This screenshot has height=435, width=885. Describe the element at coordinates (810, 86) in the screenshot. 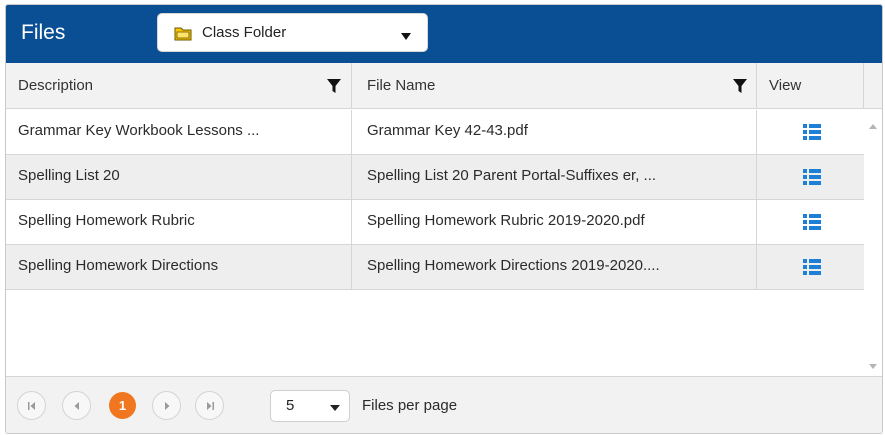

I see `column-header-view: View` at that location.